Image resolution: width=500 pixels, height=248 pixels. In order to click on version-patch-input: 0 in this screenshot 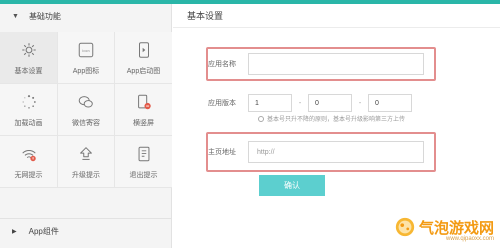, I will do `click(390, 103)`.